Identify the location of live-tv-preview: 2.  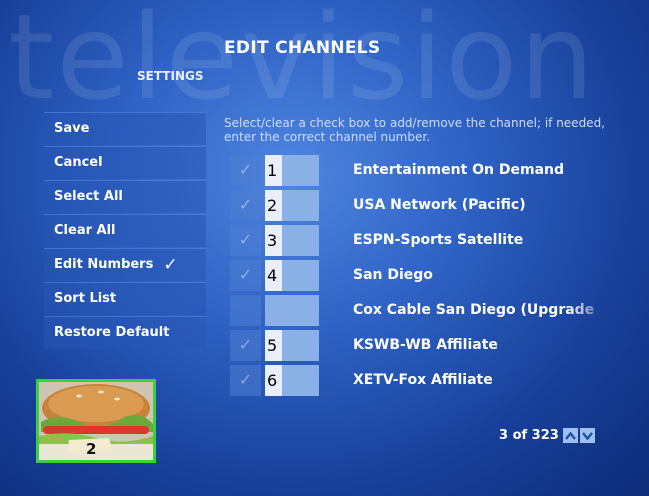
(96, 421).